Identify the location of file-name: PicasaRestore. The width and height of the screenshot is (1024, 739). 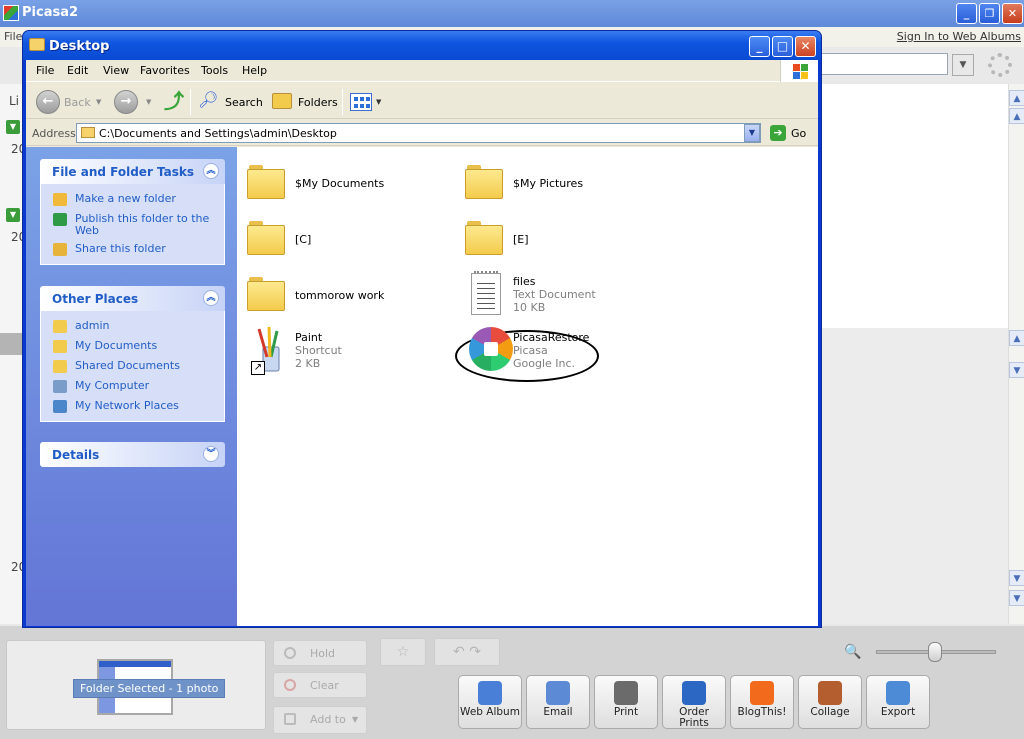
(551, 337).